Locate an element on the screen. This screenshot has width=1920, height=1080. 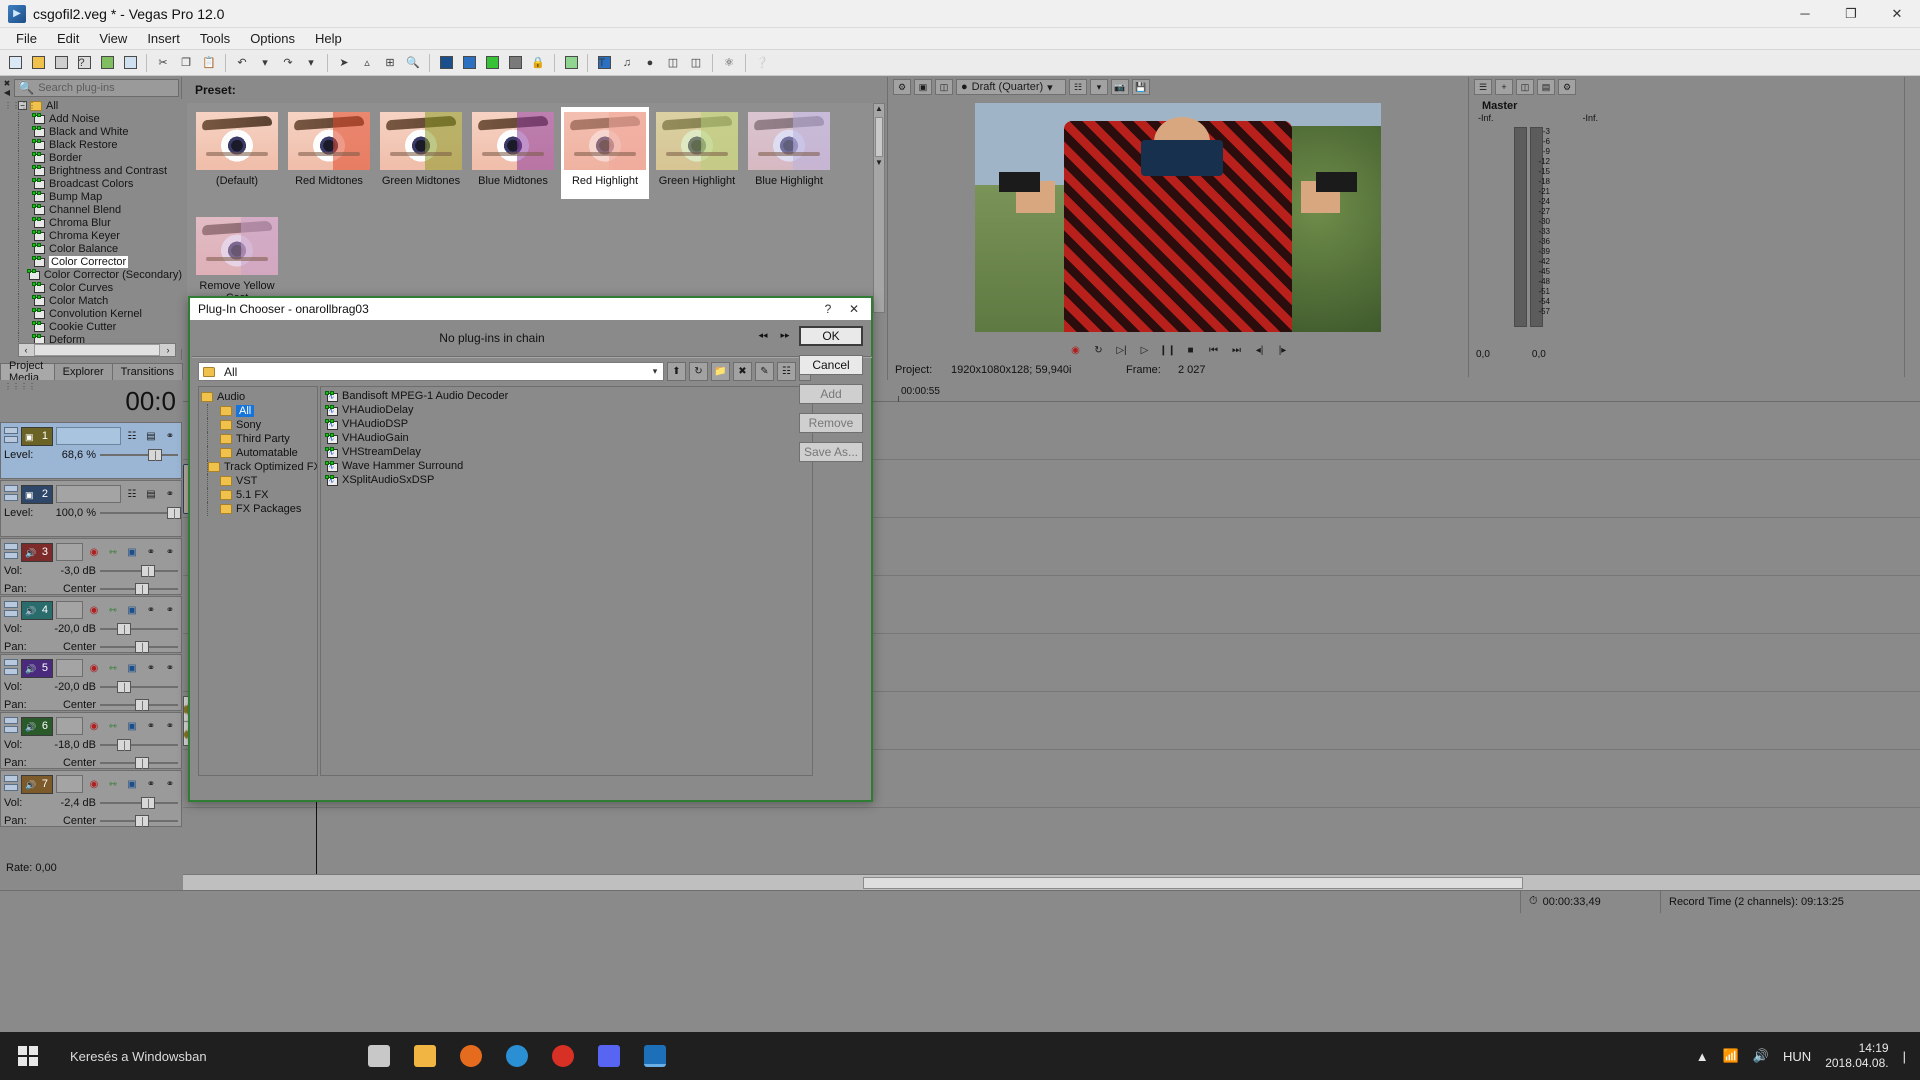
track-number-button: ▣ 1 is located at coordinates (37, 436).